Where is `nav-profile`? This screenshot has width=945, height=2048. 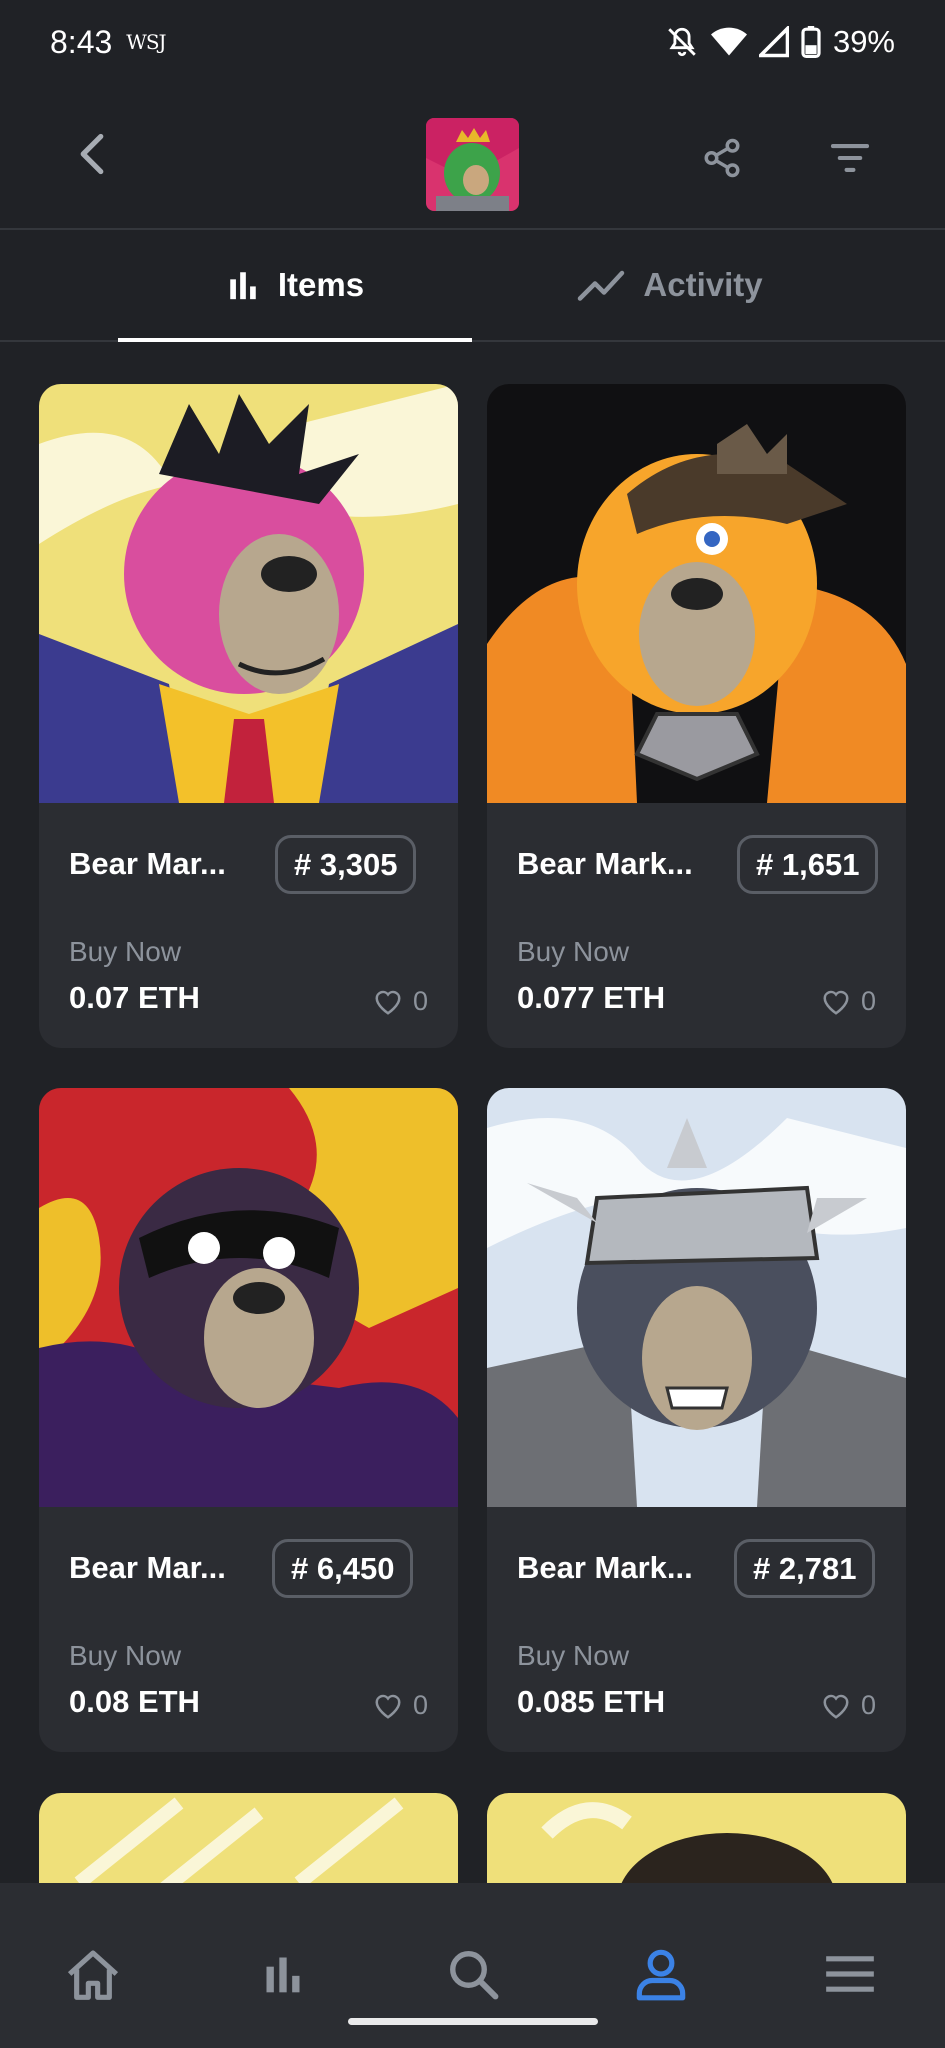
nav-profile is located at coordinates (661, 1974).